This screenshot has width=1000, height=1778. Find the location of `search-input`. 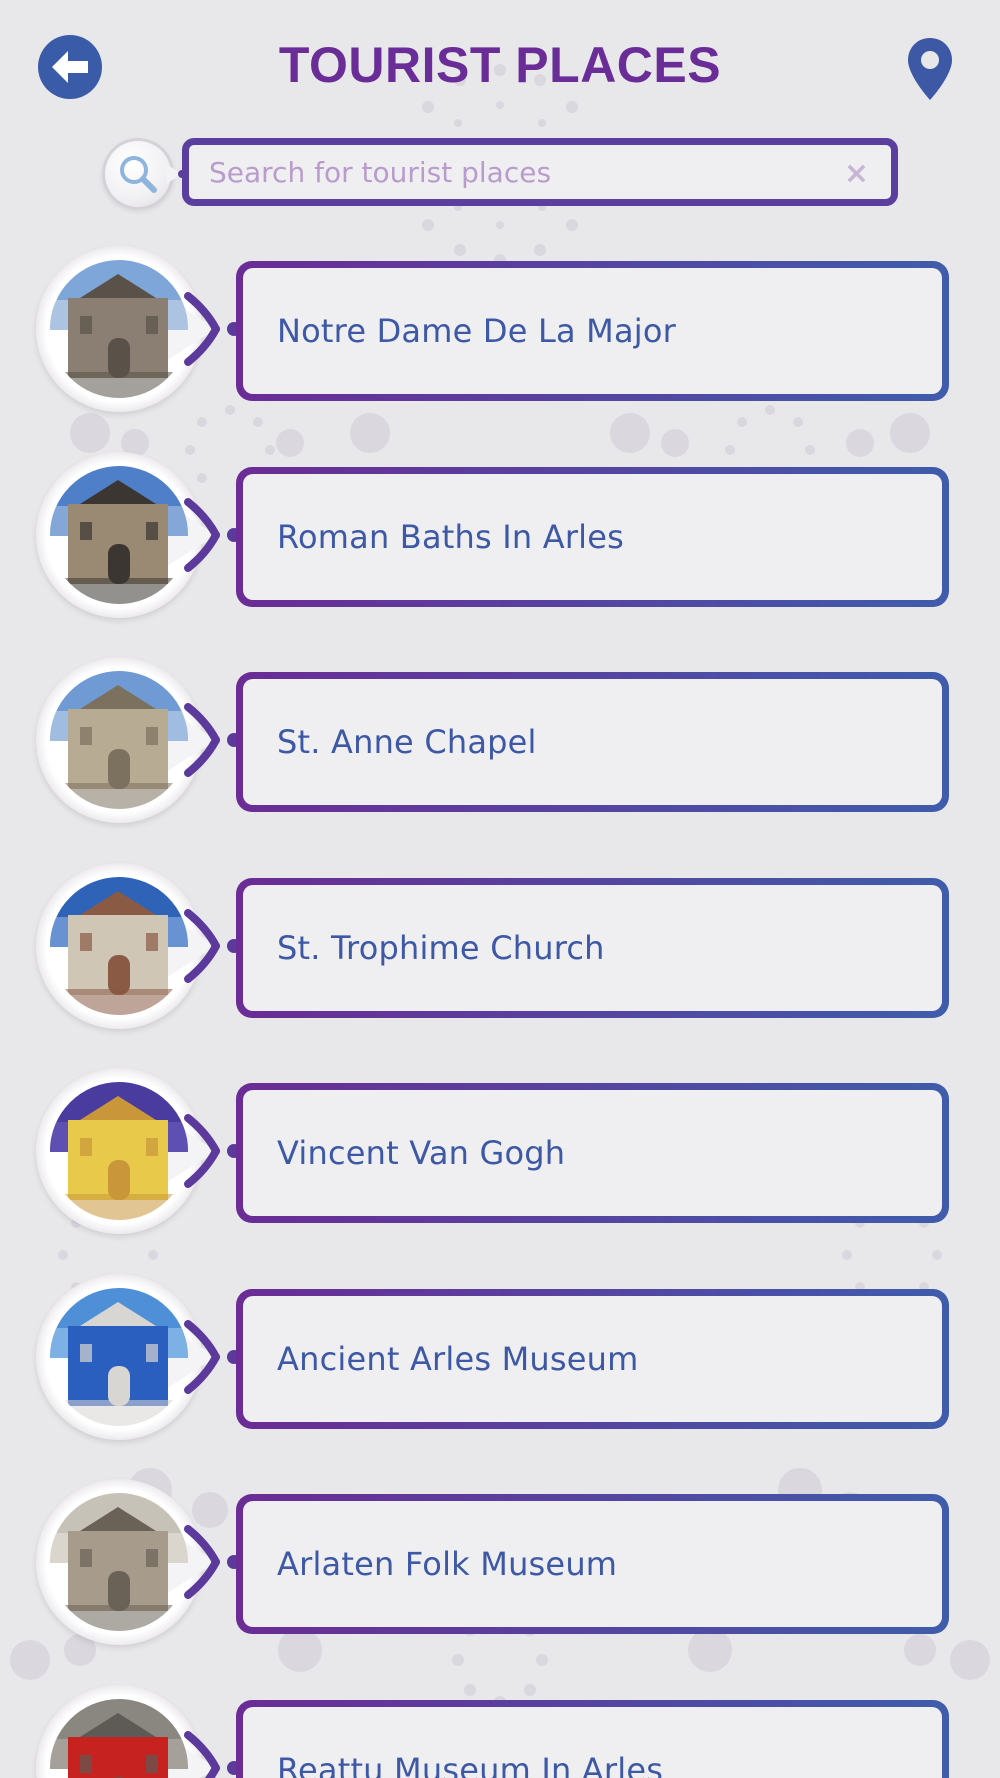

search-input is located at coordinates (519, 172).